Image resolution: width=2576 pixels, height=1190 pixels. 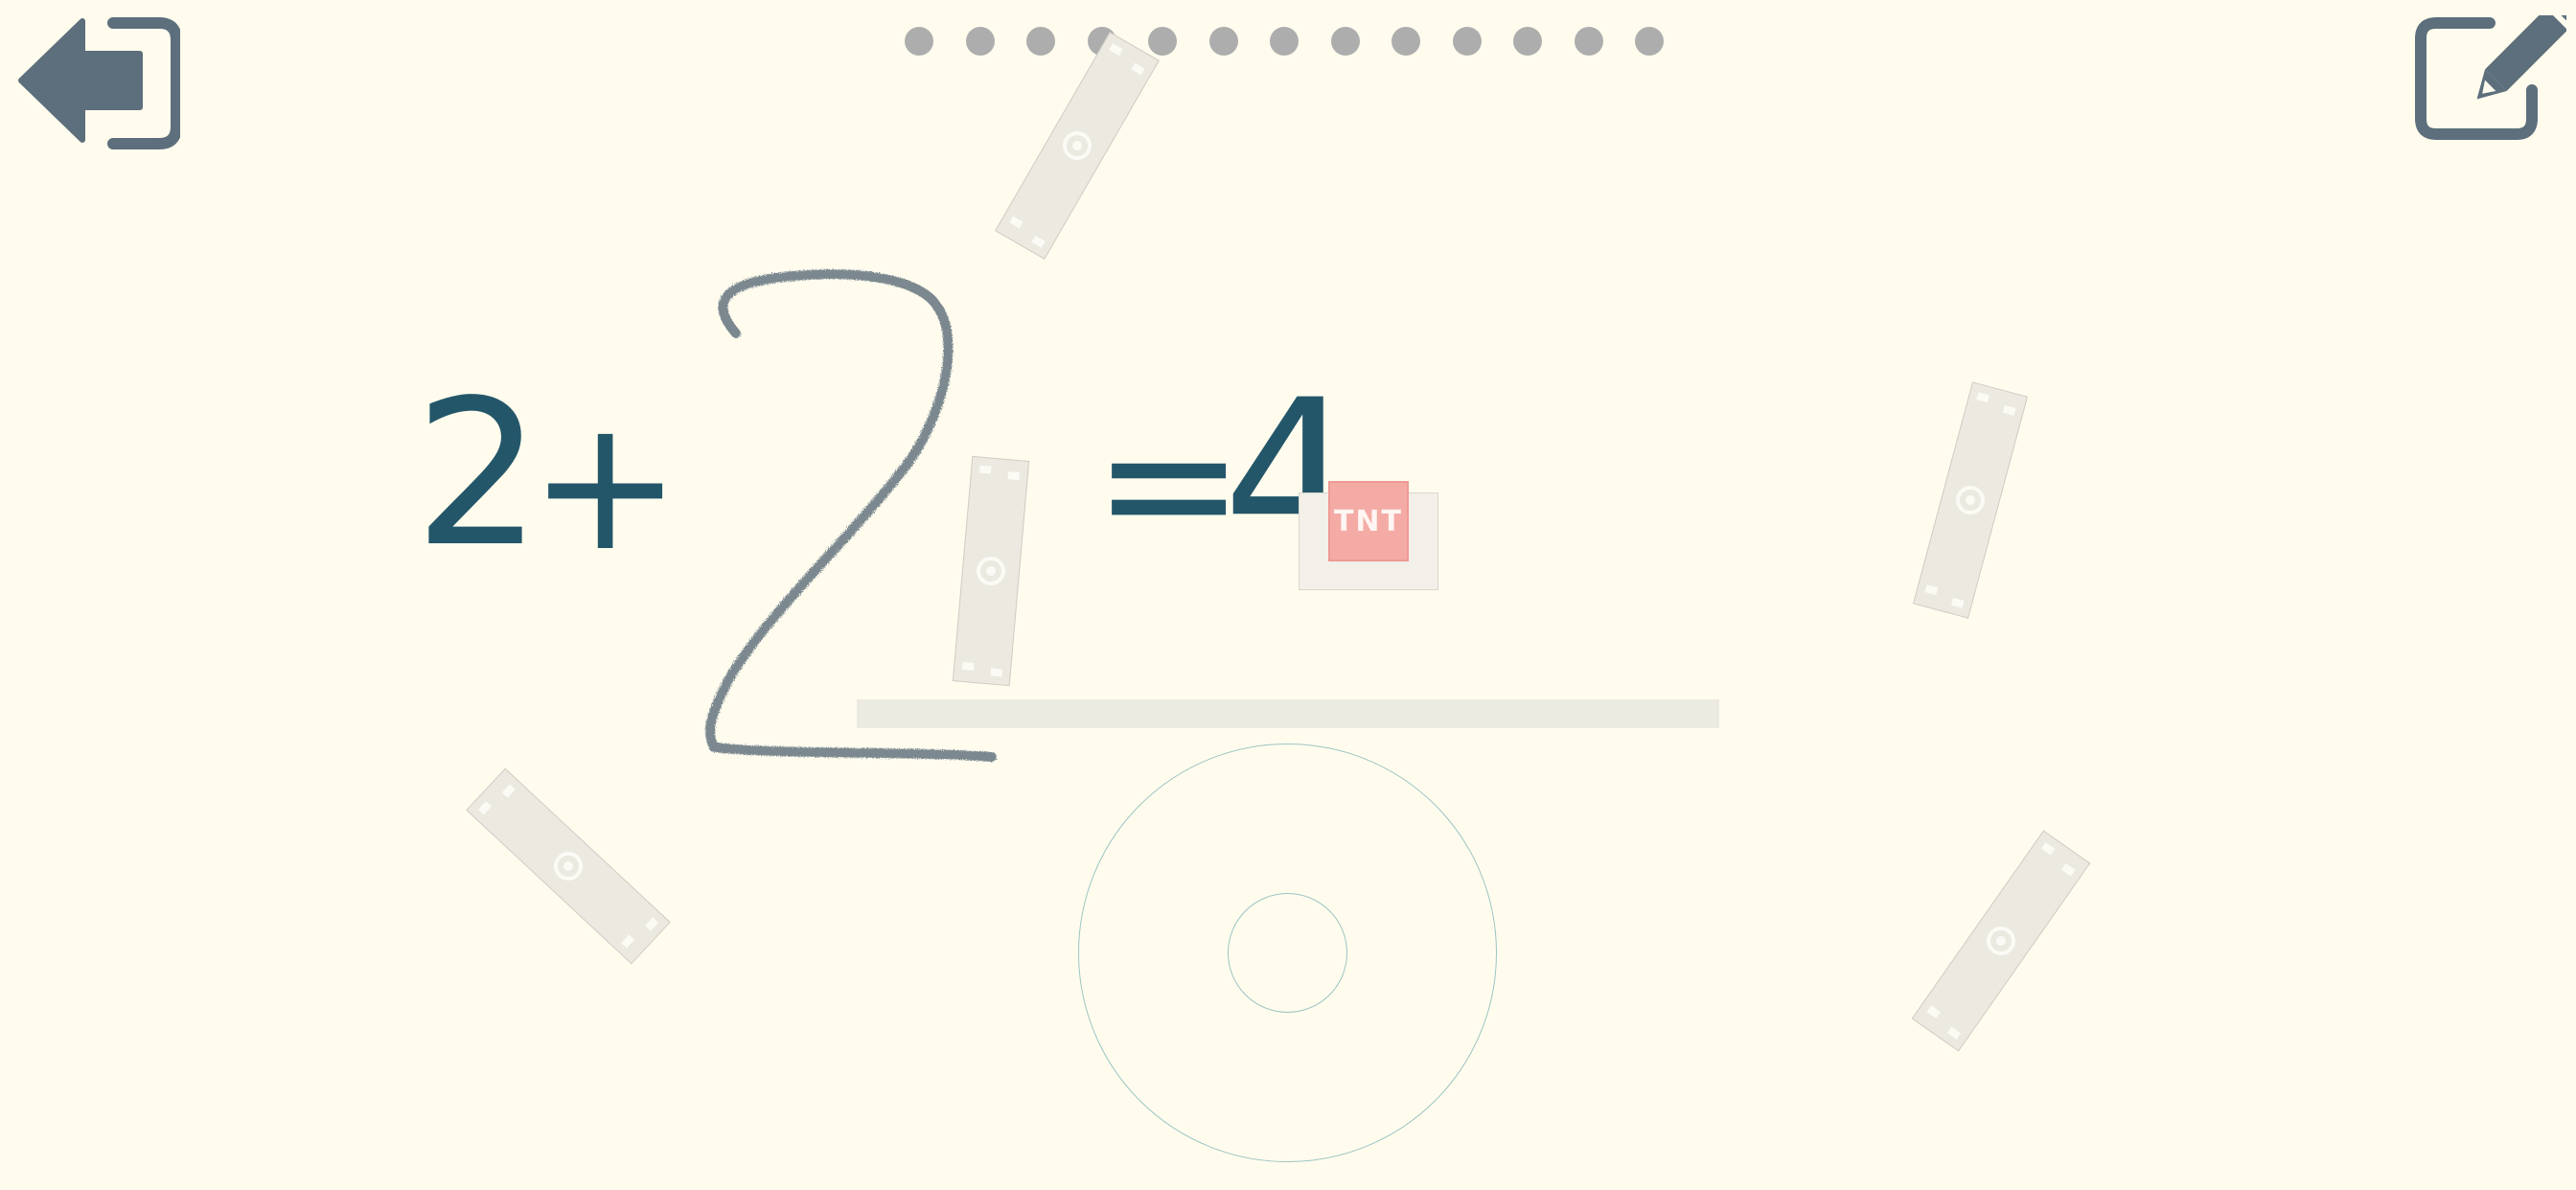 What do you see at coordinates (1368, 521) in the screenshot?
I see `tnt-block: TNT` at bounding box center [1368, 521].